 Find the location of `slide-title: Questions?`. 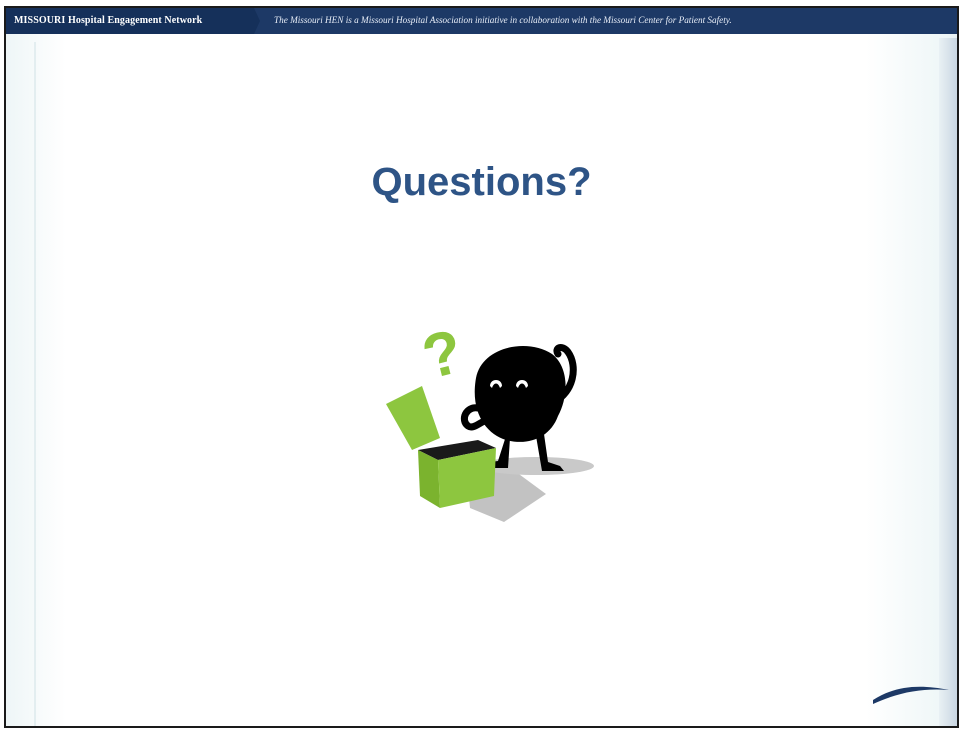

slide-title: Questions? is located at coordinates (481, 182).